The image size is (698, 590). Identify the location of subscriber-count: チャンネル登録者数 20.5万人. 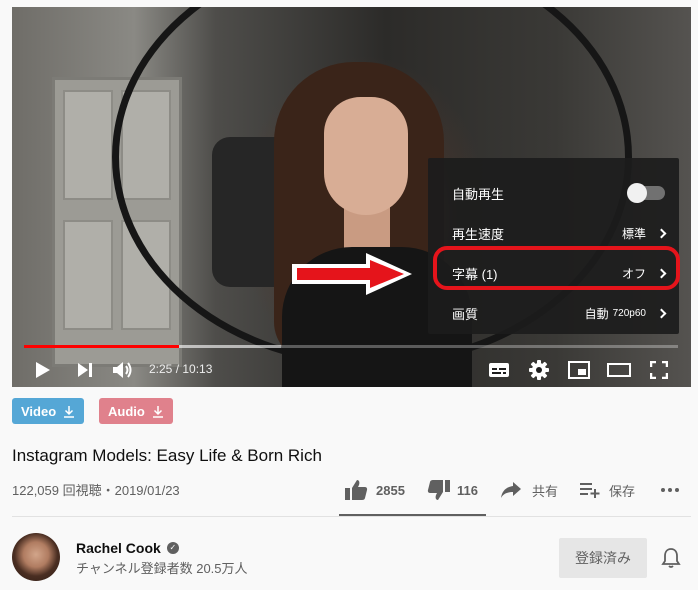
(162, 568).